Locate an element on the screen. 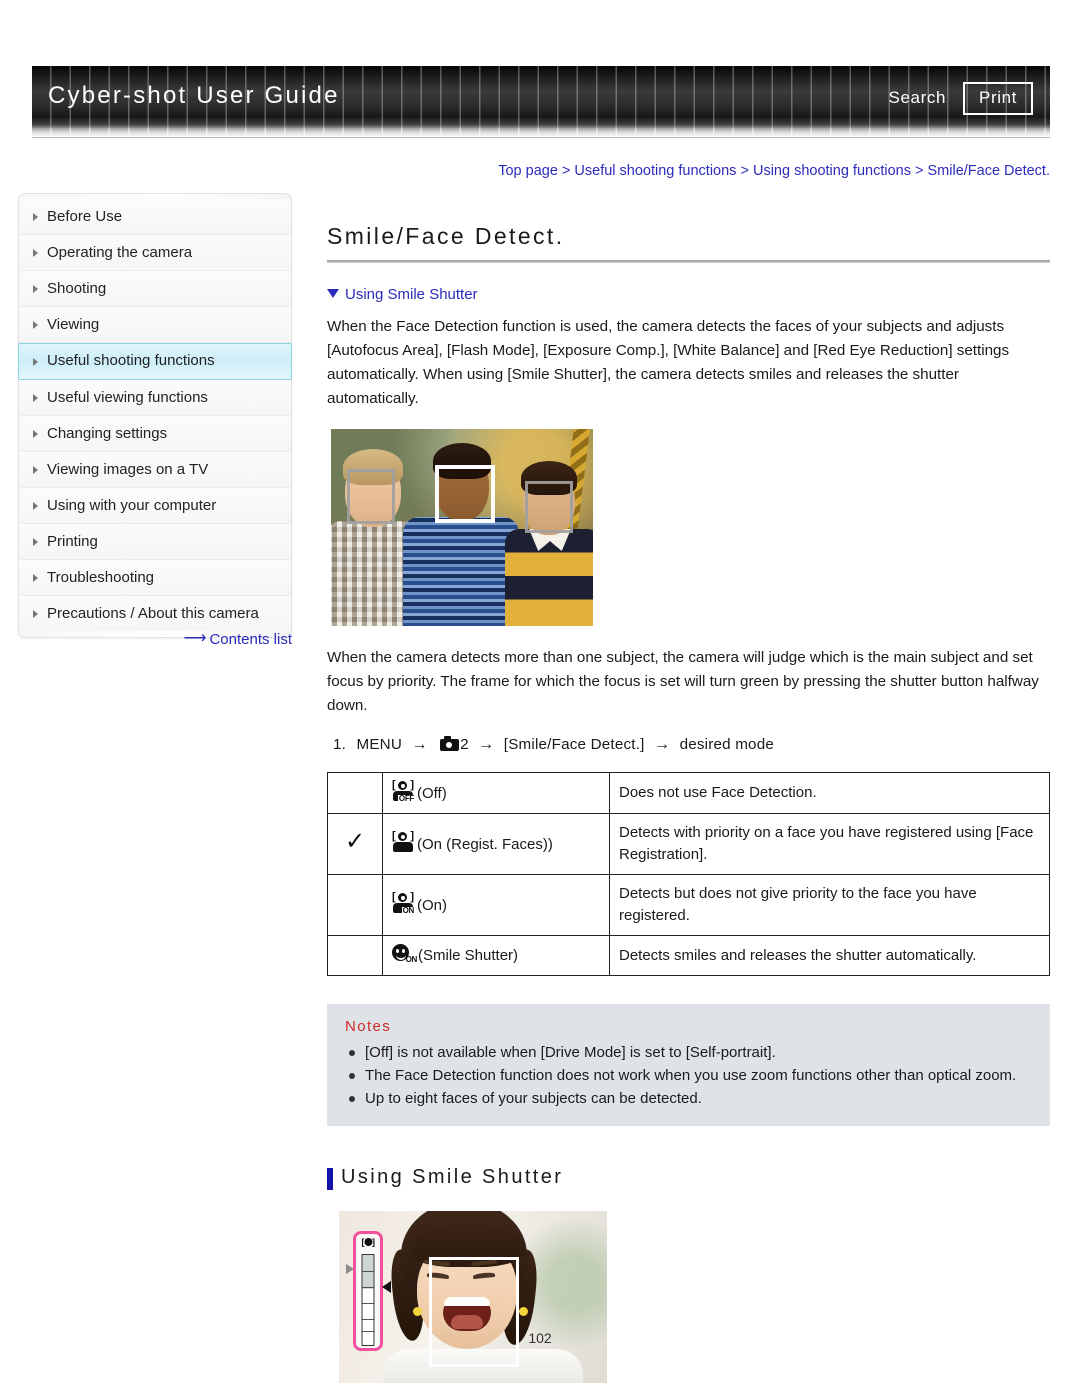 The height and width of the screenshot is (1397, 1080). menu-item-label: [Smile/Face Detect.] is located at coordinates (574, 744).